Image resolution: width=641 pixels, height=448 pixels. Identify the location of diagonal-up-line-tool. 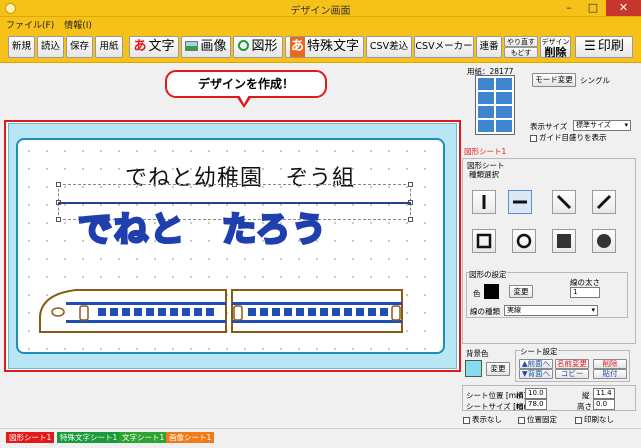
(604, 202).